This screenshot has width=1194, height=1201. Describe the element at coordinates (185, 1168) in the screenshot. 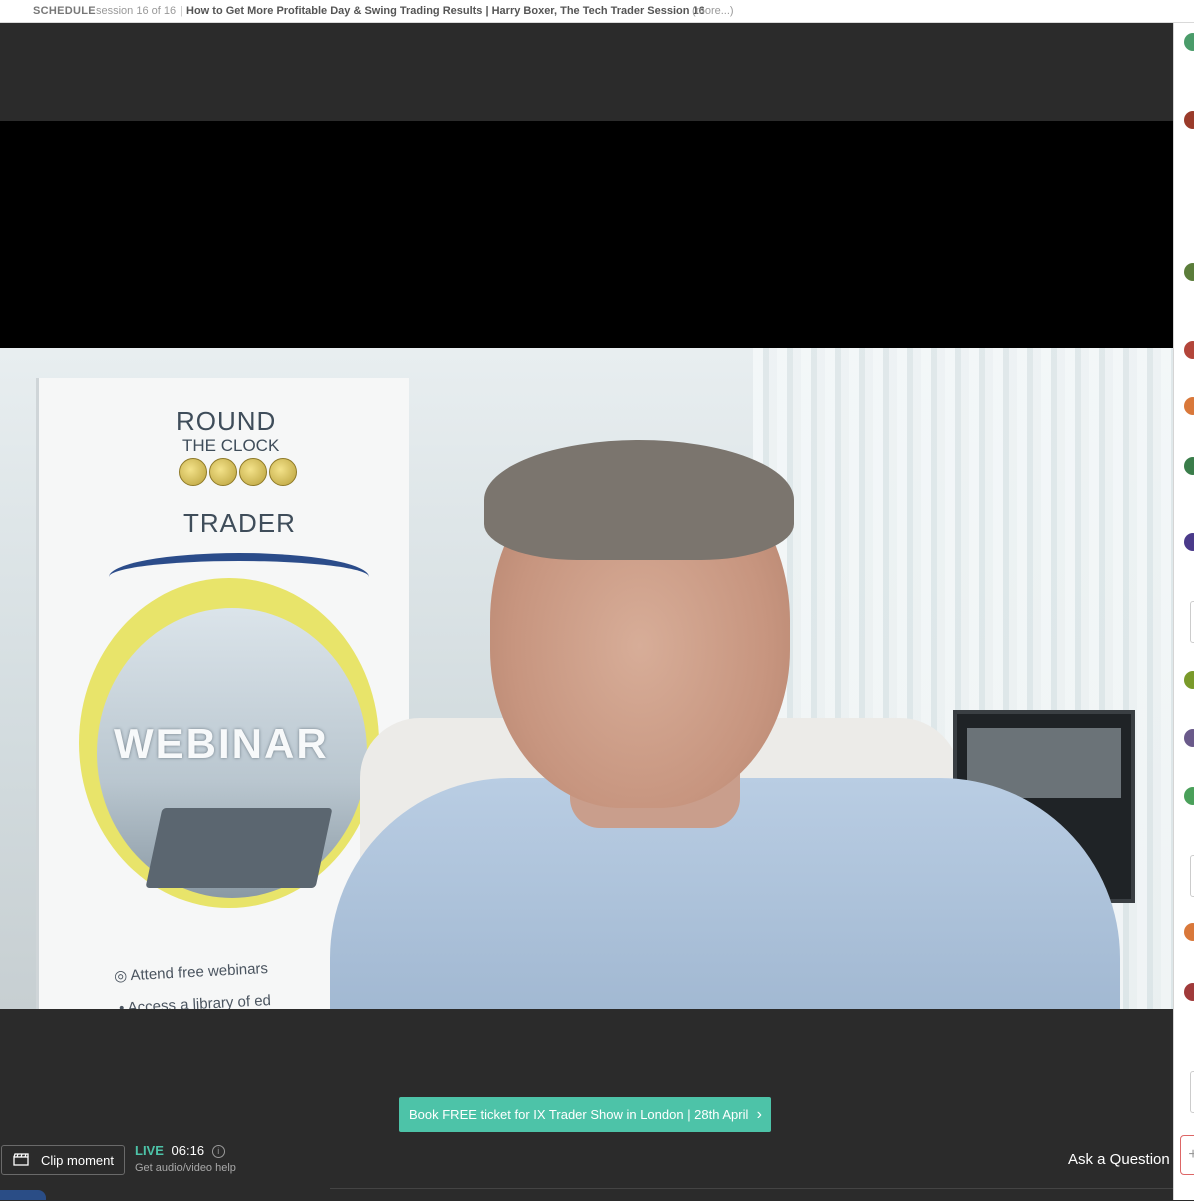

I see `audio-video-help-link: Get audio/video help` at that location.